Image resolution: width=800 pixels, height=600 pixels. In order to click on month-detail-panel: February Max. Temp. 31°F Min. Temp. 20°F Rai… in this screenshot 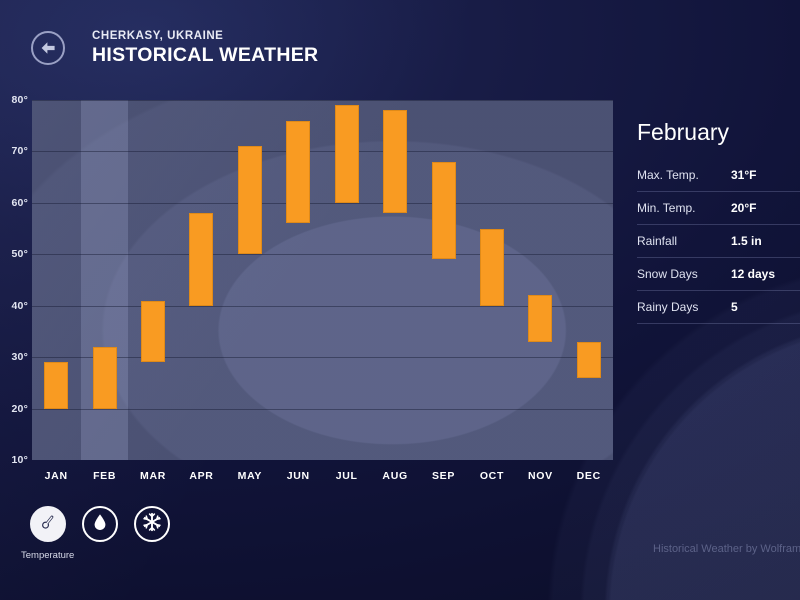, I will do `click(718, 221)`.